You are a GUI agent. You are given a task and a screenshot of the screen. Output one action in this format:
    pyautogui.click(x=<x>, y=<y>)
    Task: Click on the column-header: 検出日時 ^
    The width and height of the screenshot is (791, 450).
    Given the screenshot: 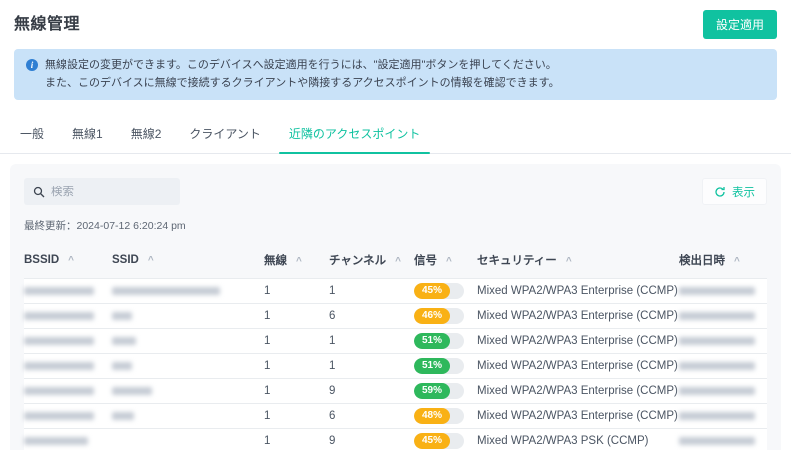 What is the action you would take?
    pyautogui.click(x=723, y=261)
    